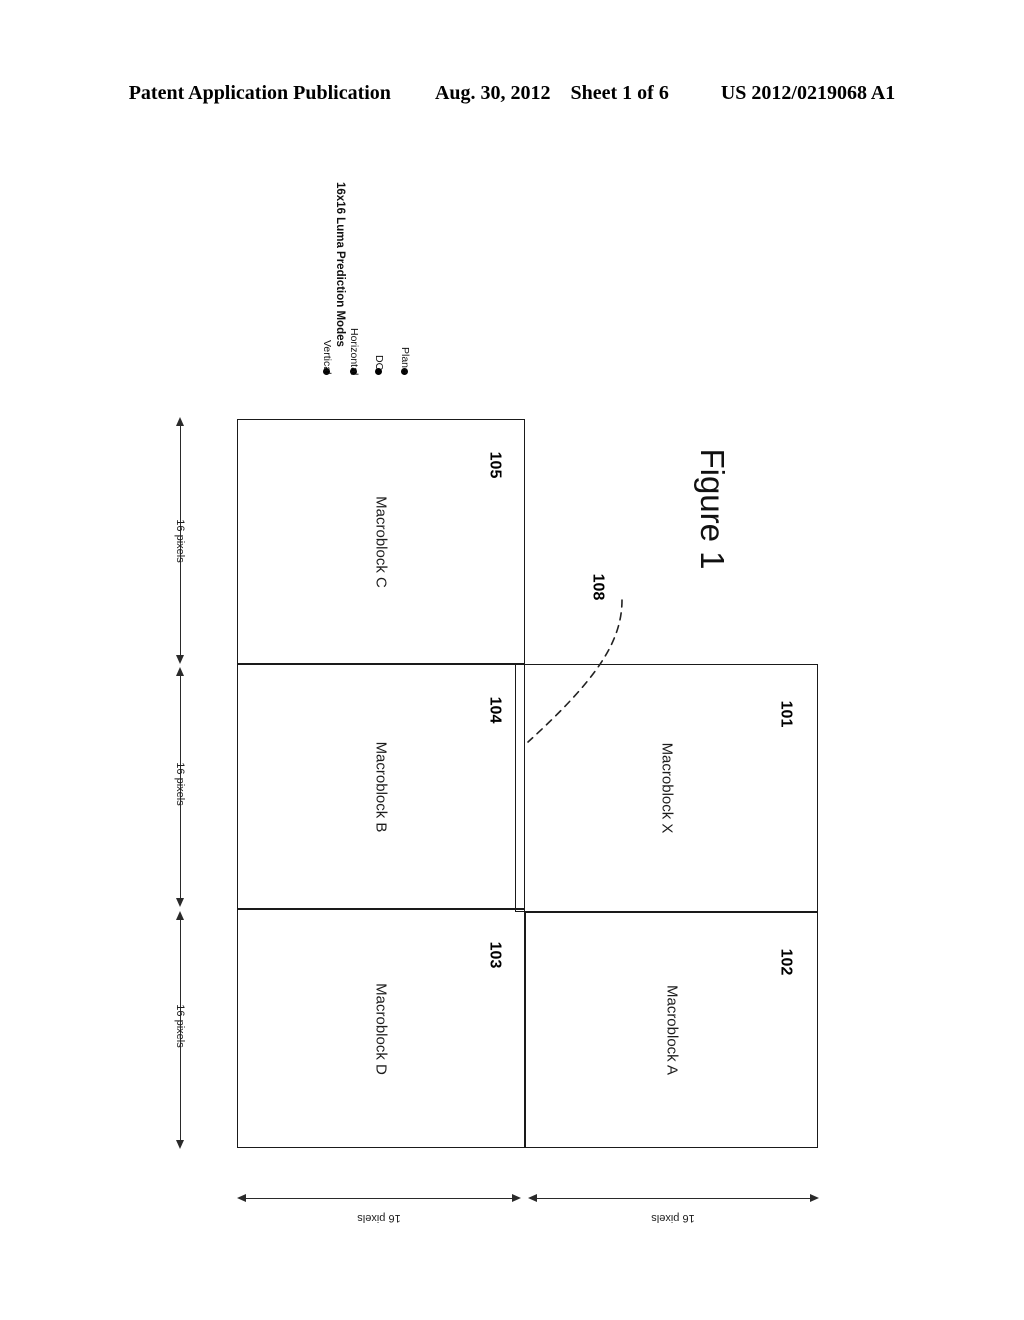 This screenshot has width=1024, height=1320. What do you see at coordinates (712, 509) in the screenshot?
I see `figure-caption: Figure 1` at bounding box center [712, 509].